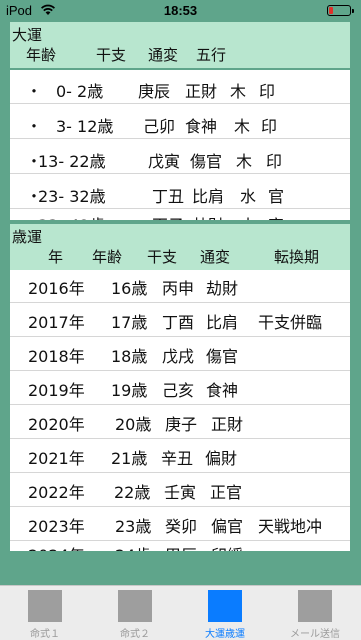 This screenshot has width=361, height=640. What do you see at coordinates (45, 613) in the screenshot?
I see `tab-meishiki-1: 命式１` at bounding box center [45, 613].